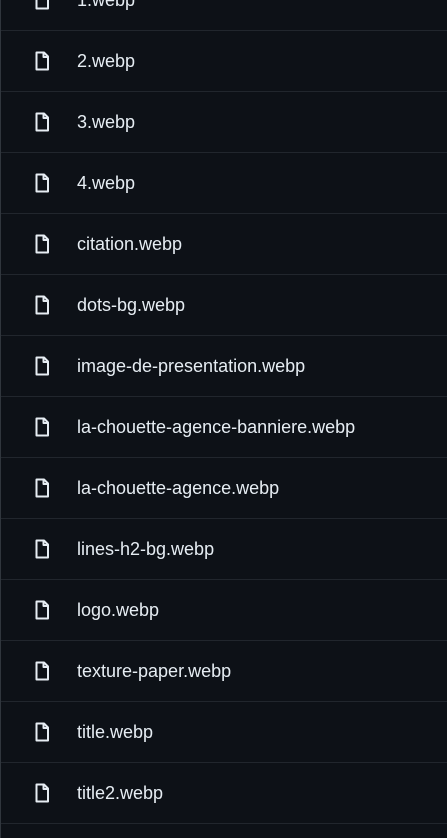 Image resolution: width=447 pixels, height=838 pixels. Describe the element at coordinates (178, 488) in the screenshot. I see `file-name: la-chouette-agence.webp` at that location.